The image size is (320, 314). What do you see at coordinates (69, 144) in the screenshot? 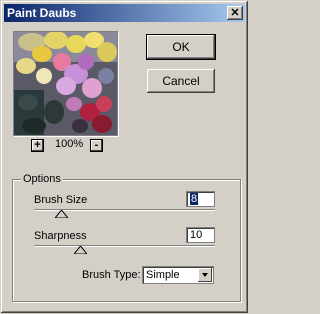
I see `zoom-level: 100%` at bounding box center [69, 144].